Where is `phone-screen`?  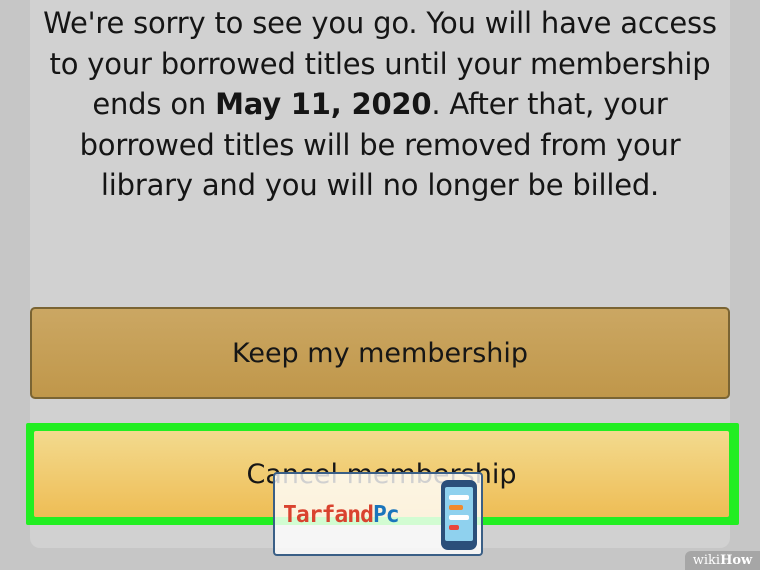 phone-screen is located at coordinates (459, 514).